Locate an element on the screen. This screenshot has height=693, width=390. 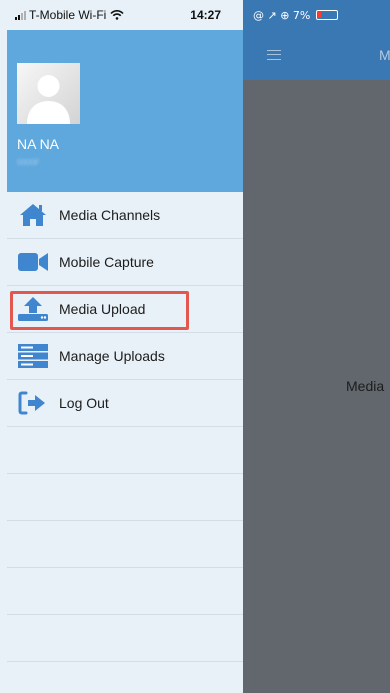
menu-item-media-upload: Media Upload is located at coordinates (125, 309).